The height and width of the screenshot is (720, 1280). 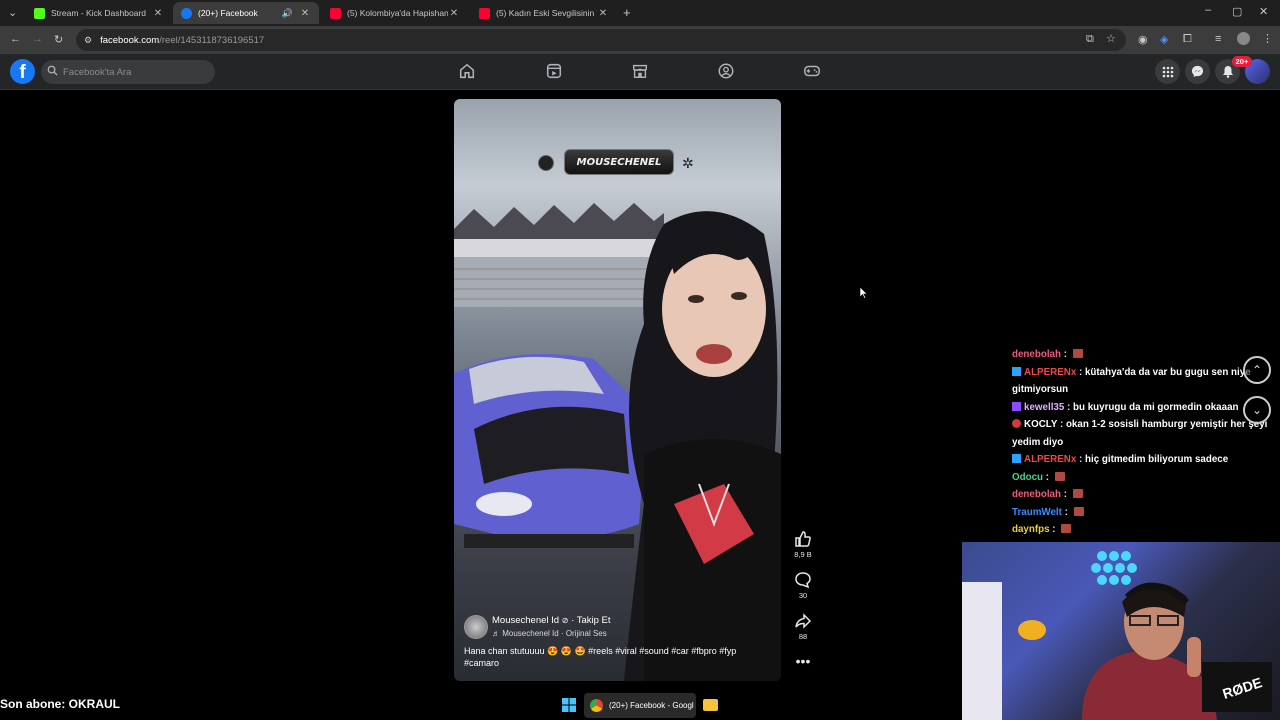 What do you see at coordinates (1187, 39) in the screenshot?
I see `extensions-puzzle-icon: ⧠` at bounding box center [1187, 39].